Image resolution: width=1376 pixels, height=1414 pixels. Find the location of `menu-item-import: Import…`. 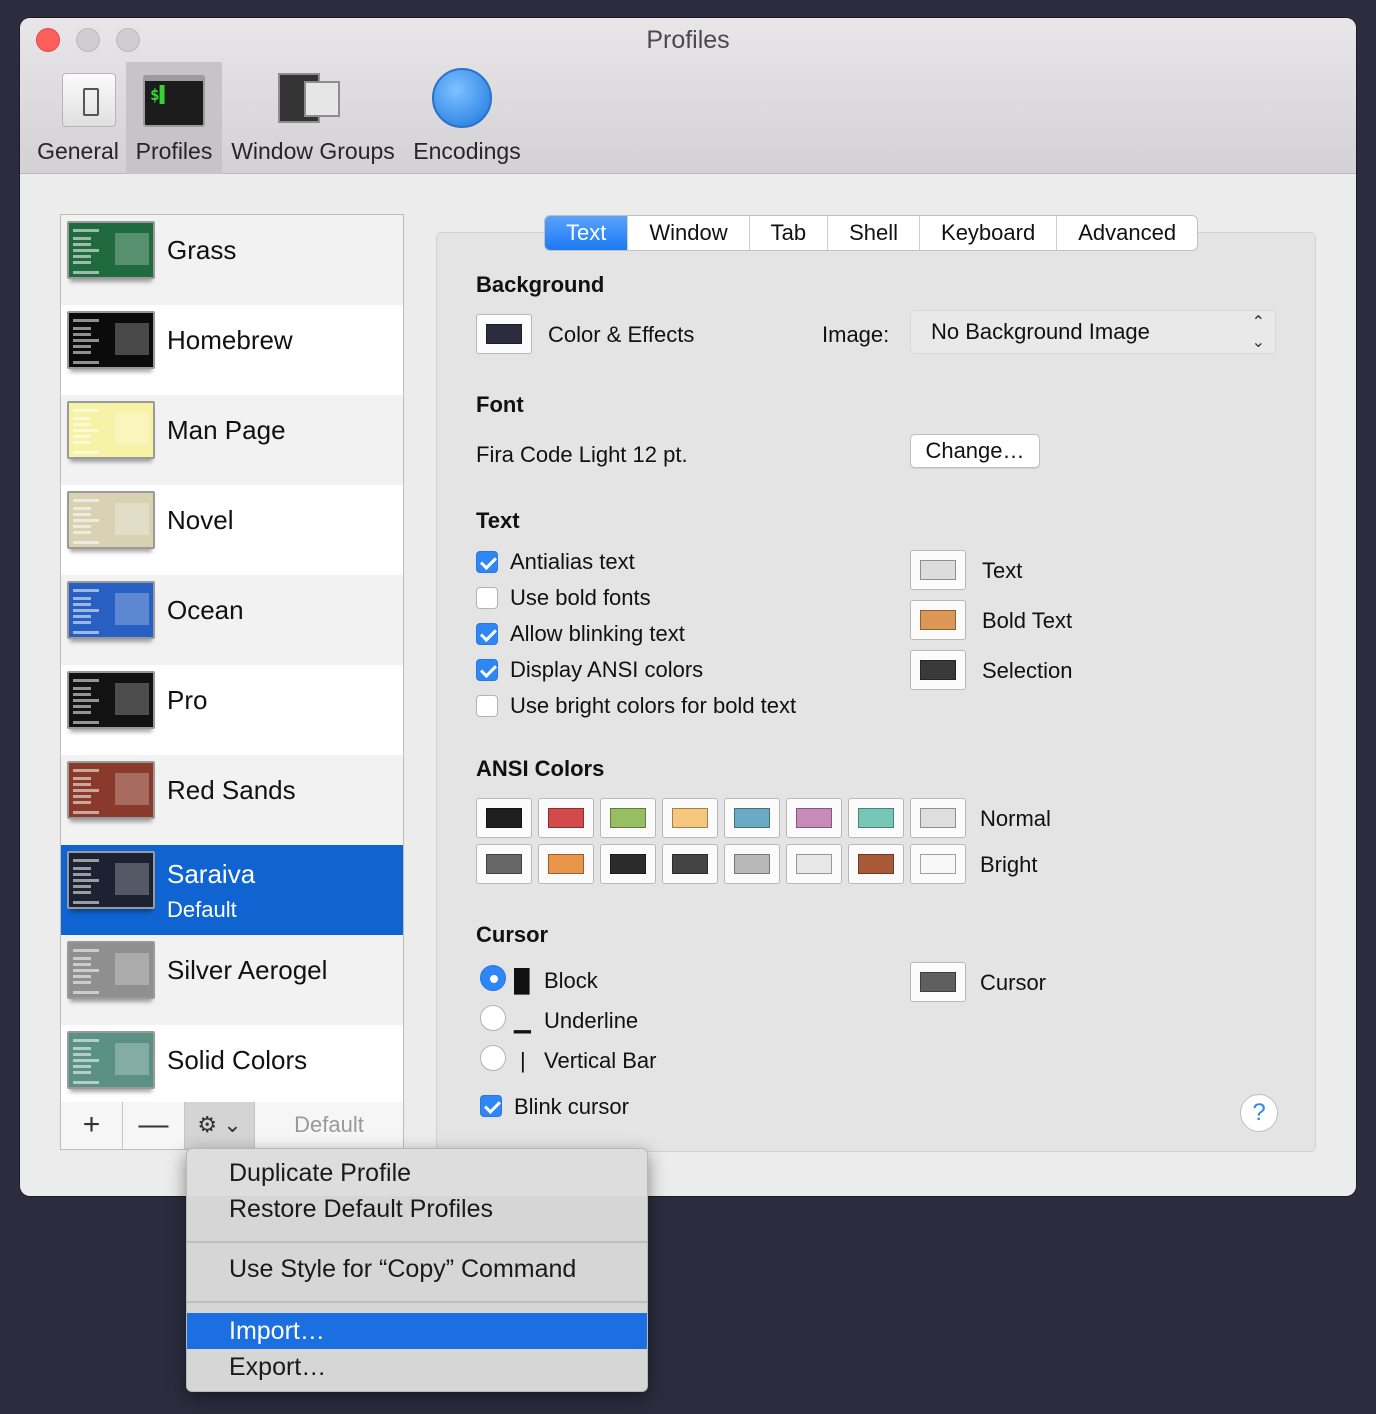

menu-item-import: Import… is located at coordinates (417, 1331).